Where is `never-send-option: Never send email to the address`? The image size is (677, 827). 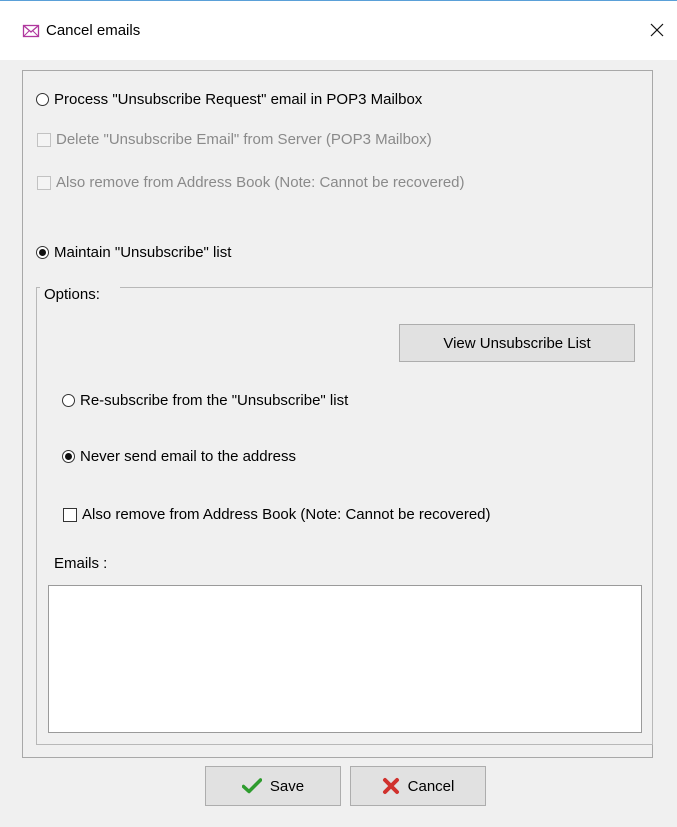 never-send-option: Never send email to the address is located at coordinates (179, 456).